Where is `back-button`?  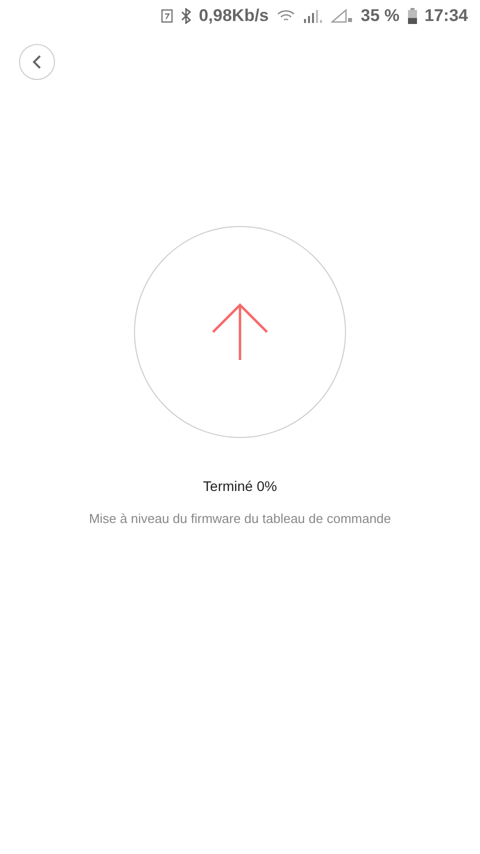 back-button is located at coordinates (37, 62).